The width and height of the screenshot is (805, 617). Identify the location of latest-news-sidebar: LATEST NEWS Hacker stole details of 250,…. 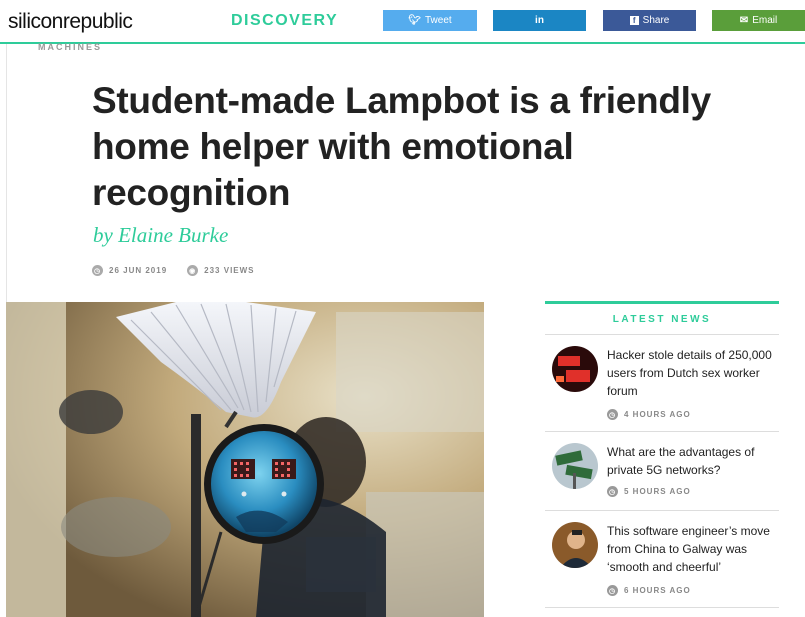
(662, 454).